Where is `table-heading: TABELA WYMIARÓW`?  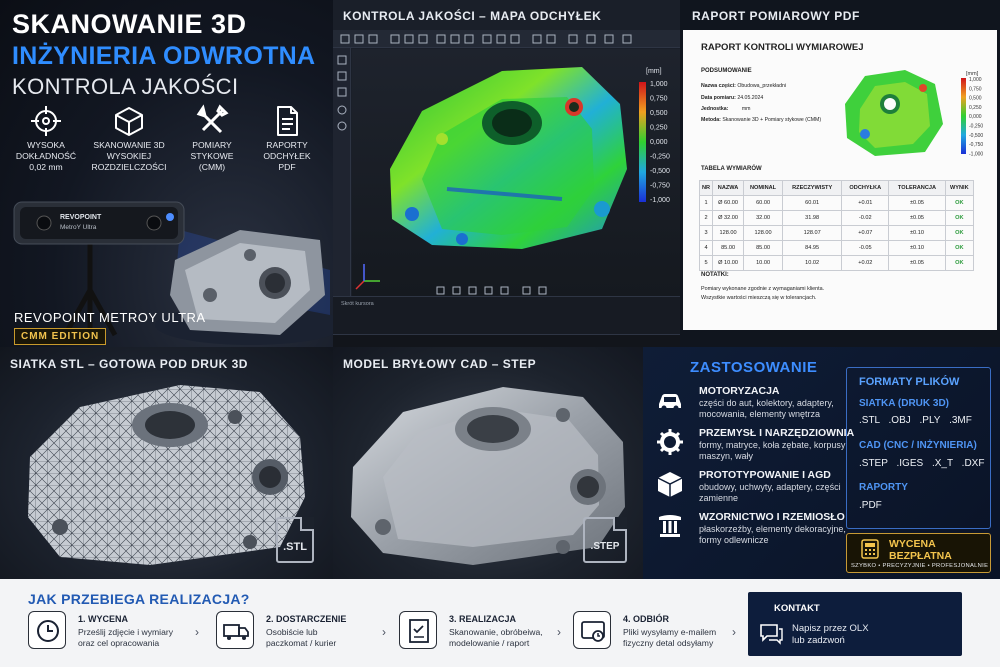 table-heading: TABELA WYMIARÓW is located at coordinates (731, 169).